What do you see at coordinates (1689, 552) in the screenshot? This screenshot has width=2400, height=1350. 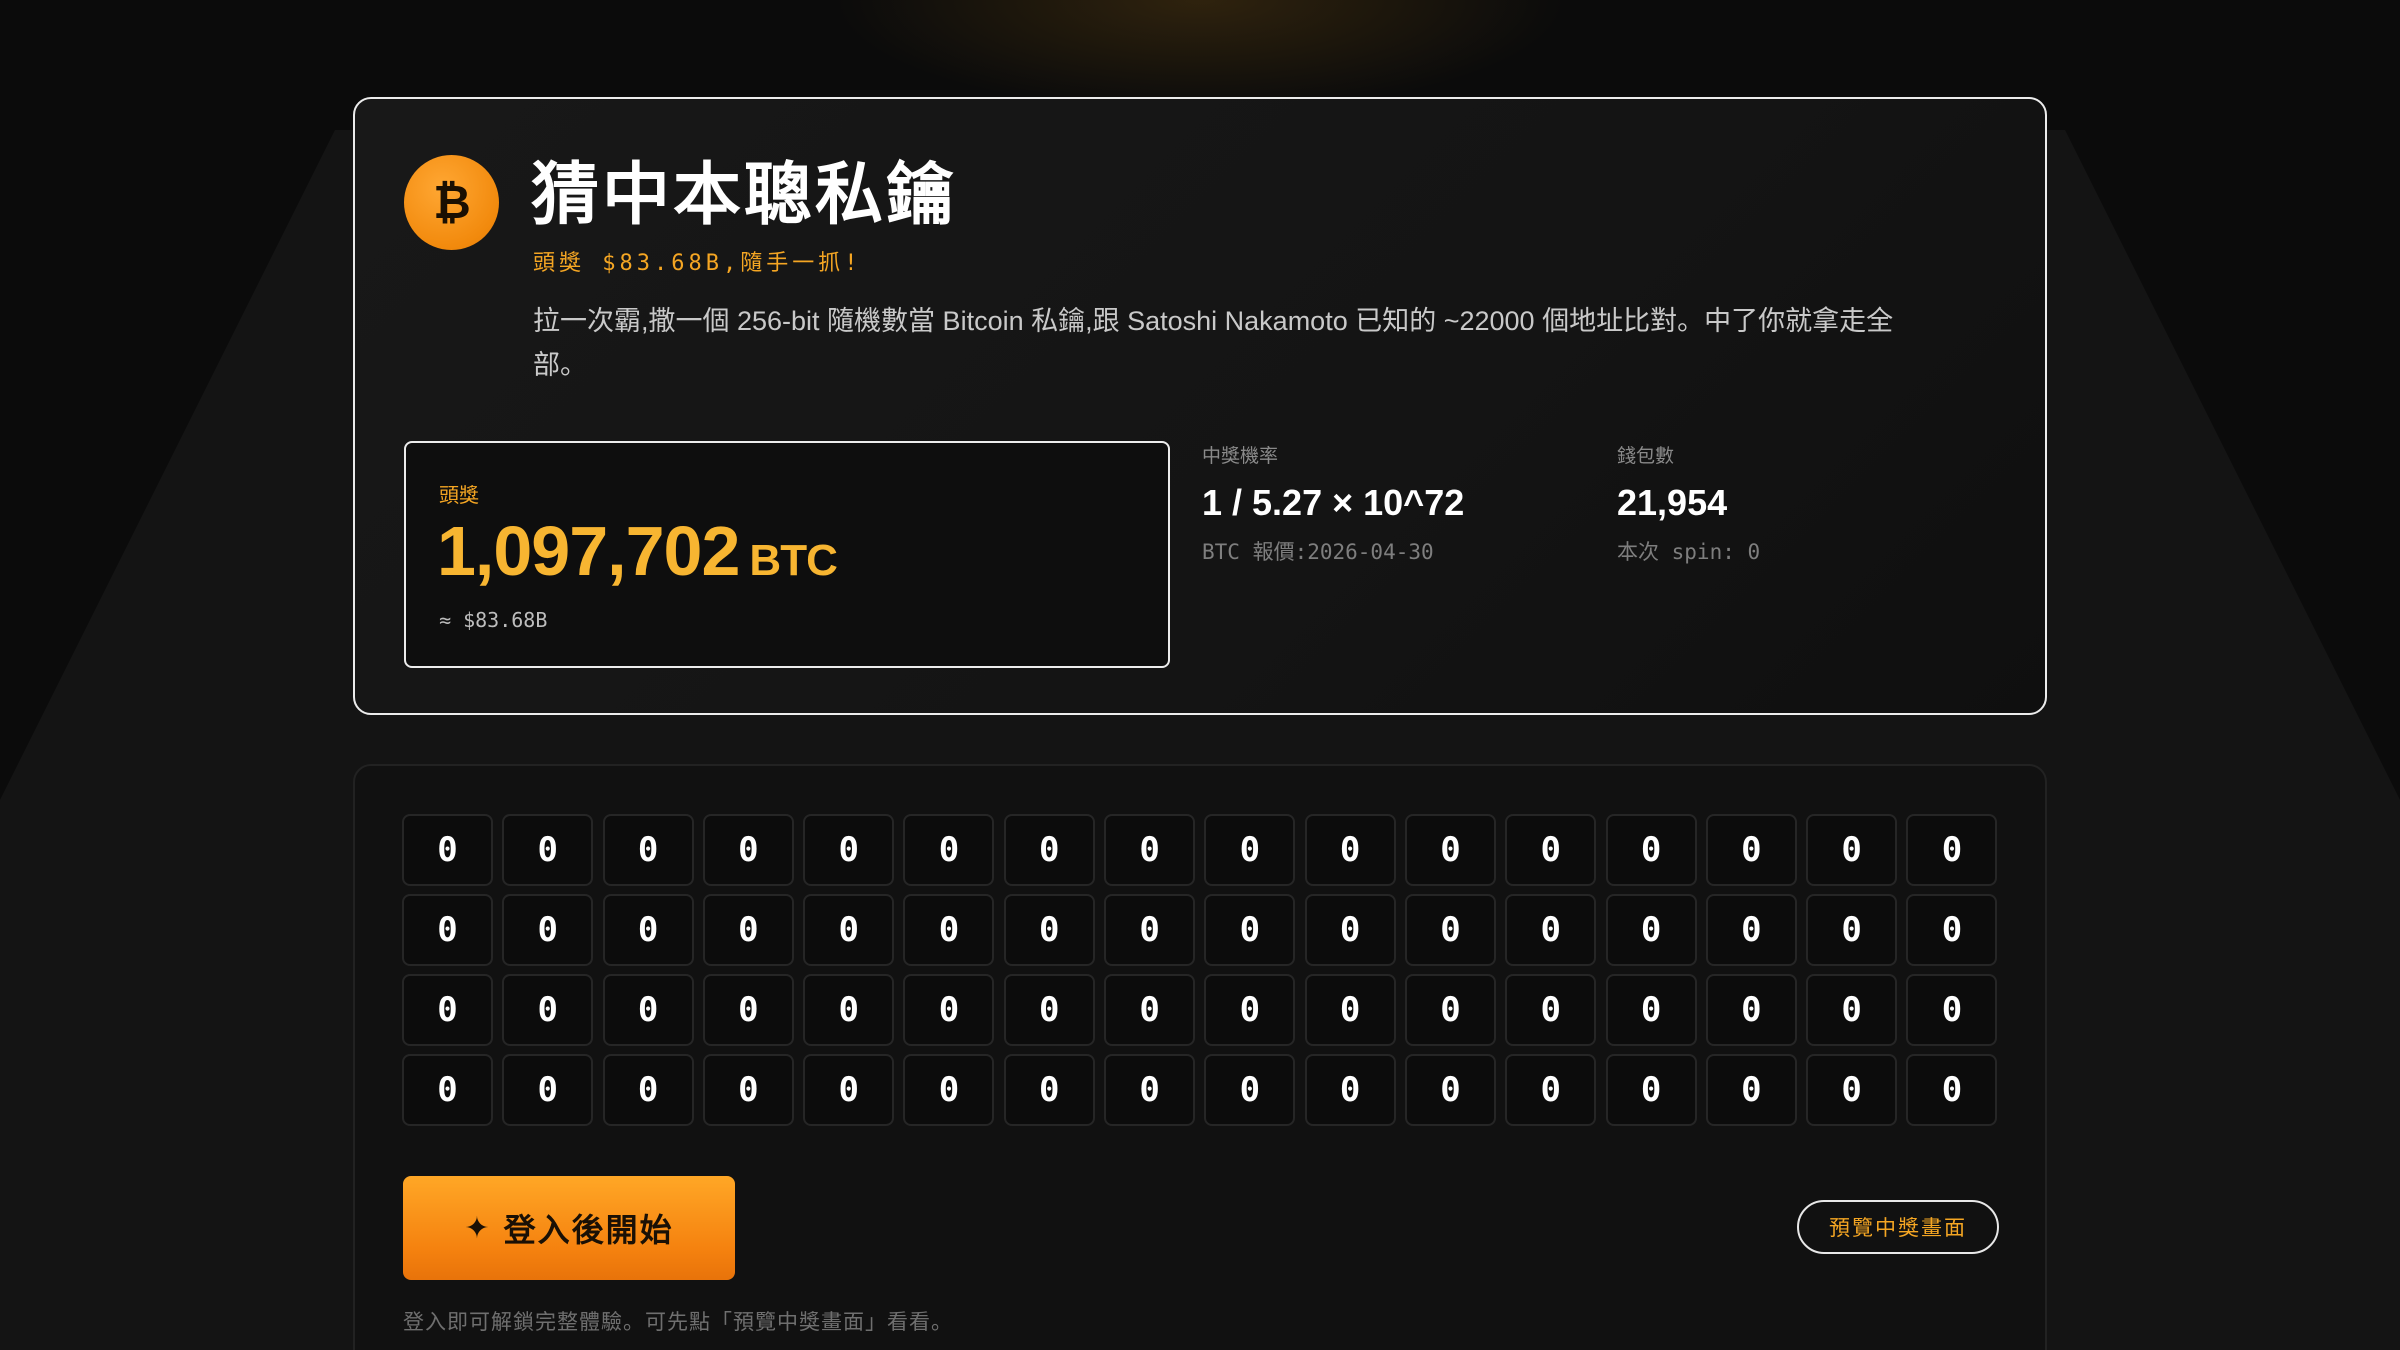 I see `wallets-sub: 本次 spin: 0` at bounding box center [1689, 552].